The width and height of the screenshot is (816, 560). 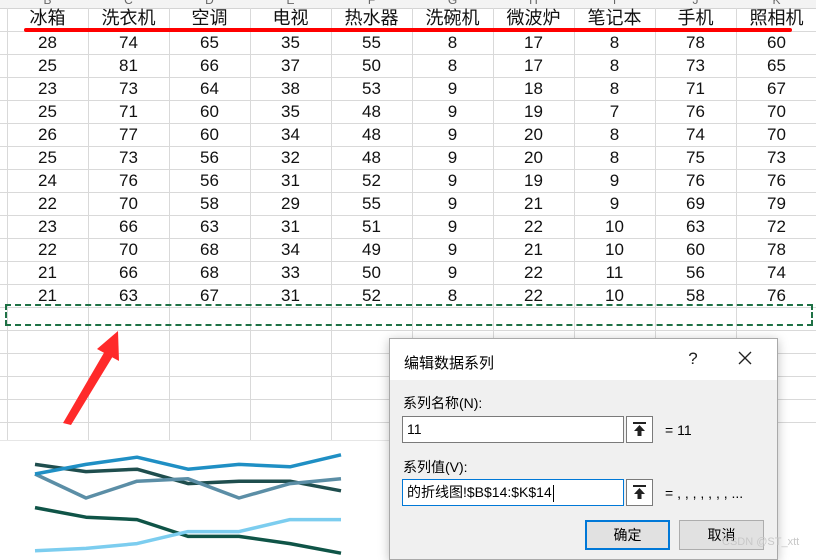 What do you see at coordinates (776, 42) in the screenshot?
I see `table-cell: 60` at bounding box center [776, 42].